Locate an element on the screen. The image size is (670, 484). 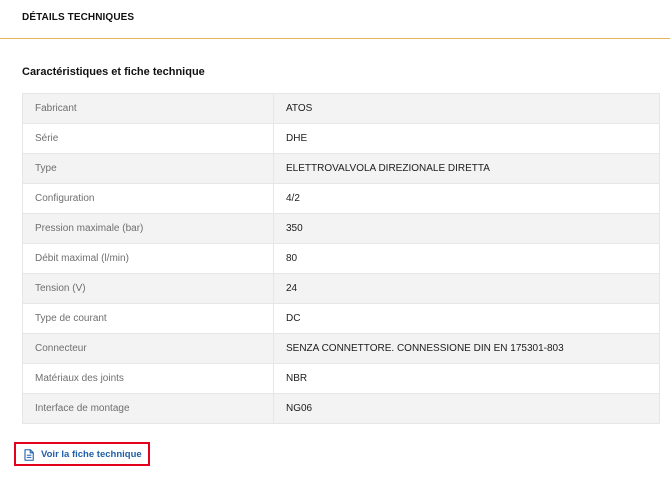
spec-value-tension: 24 is located at coordinates (466, 288).